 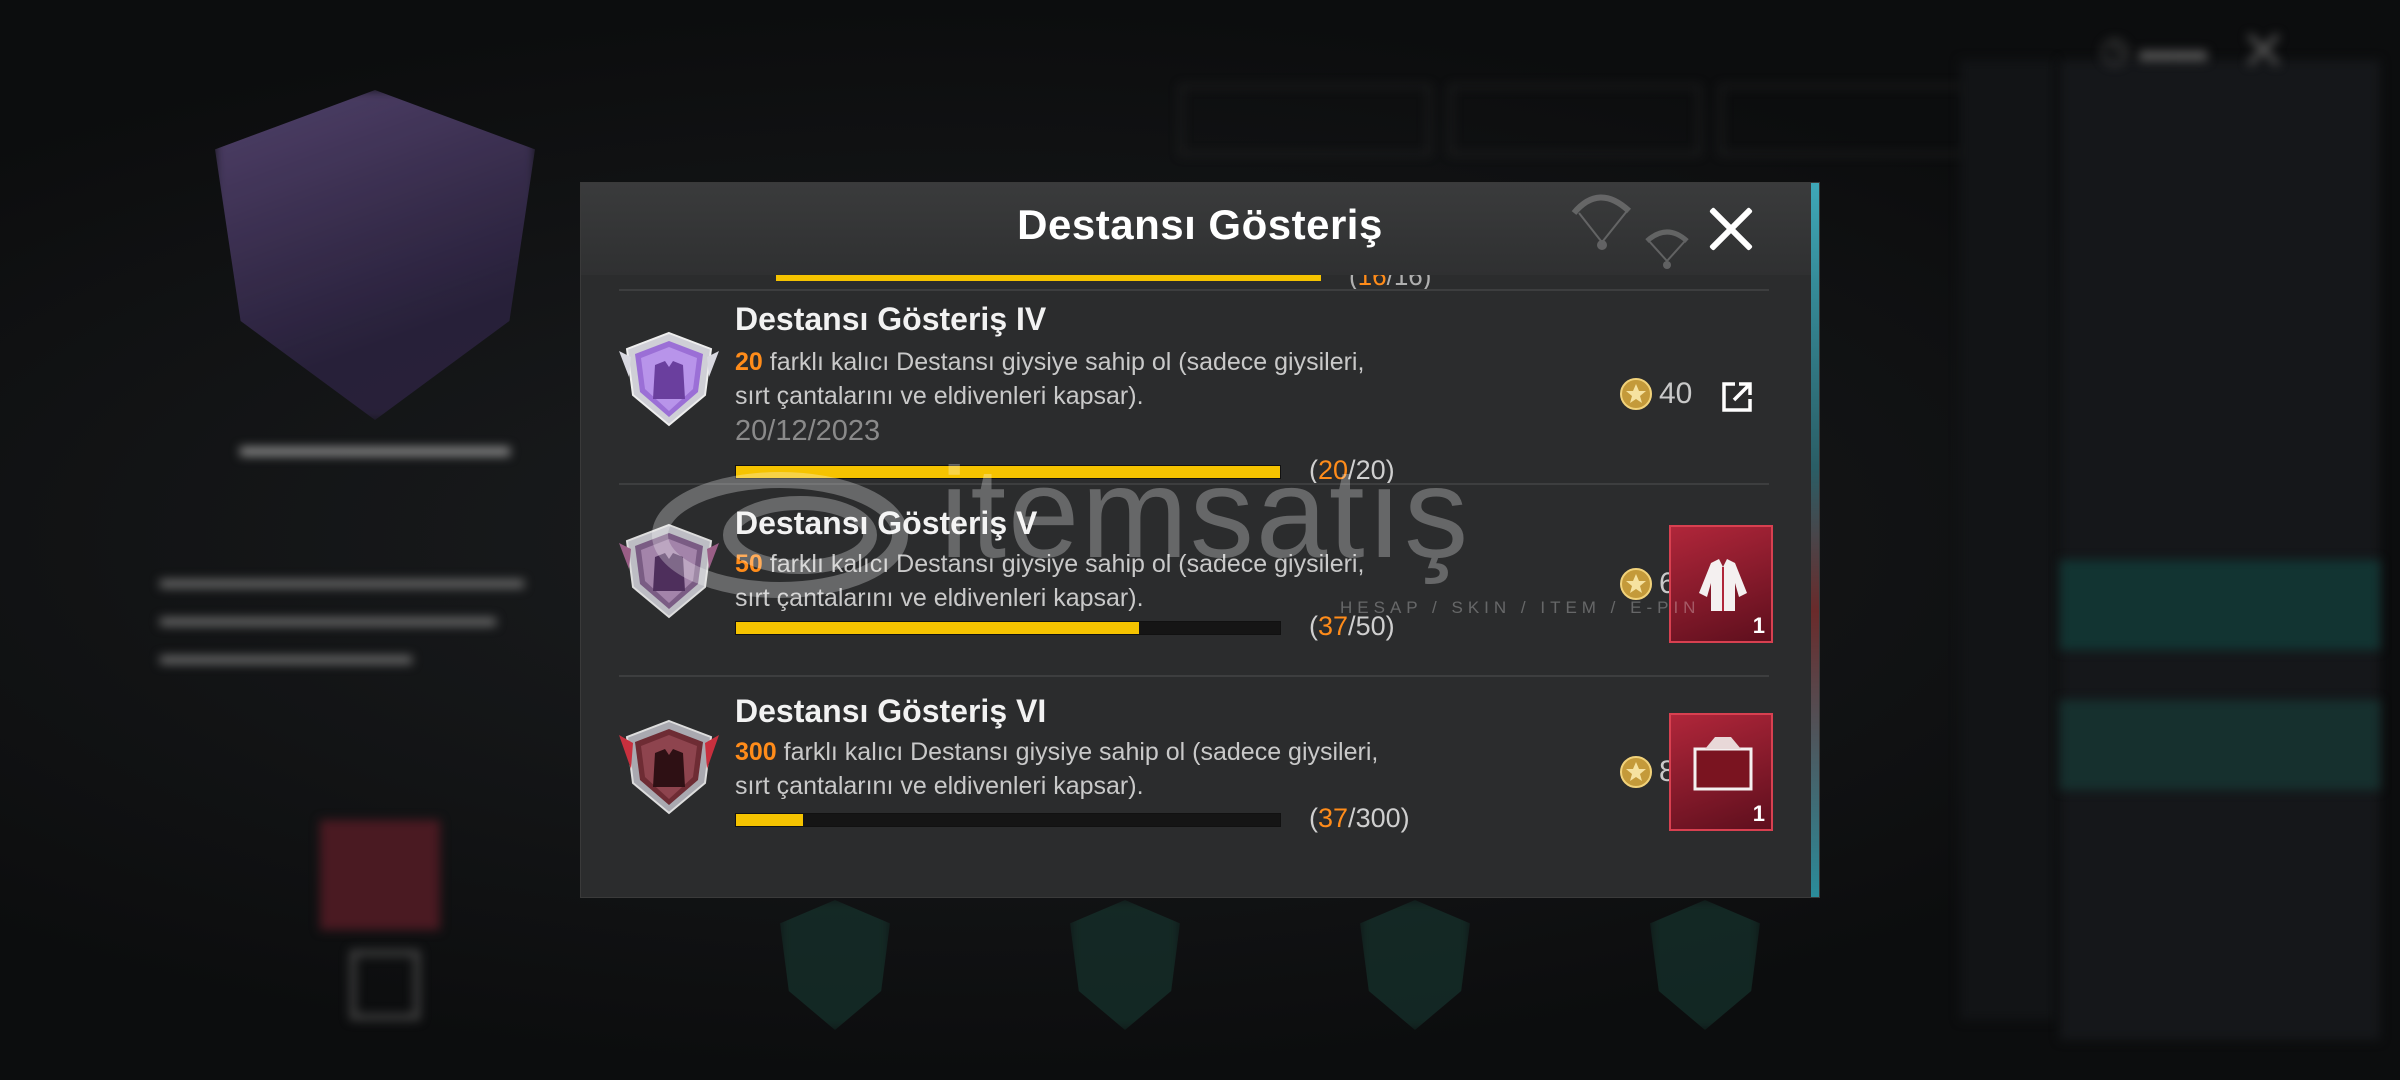 I want to click on points-value: 40, so click(x=1676, y=393).